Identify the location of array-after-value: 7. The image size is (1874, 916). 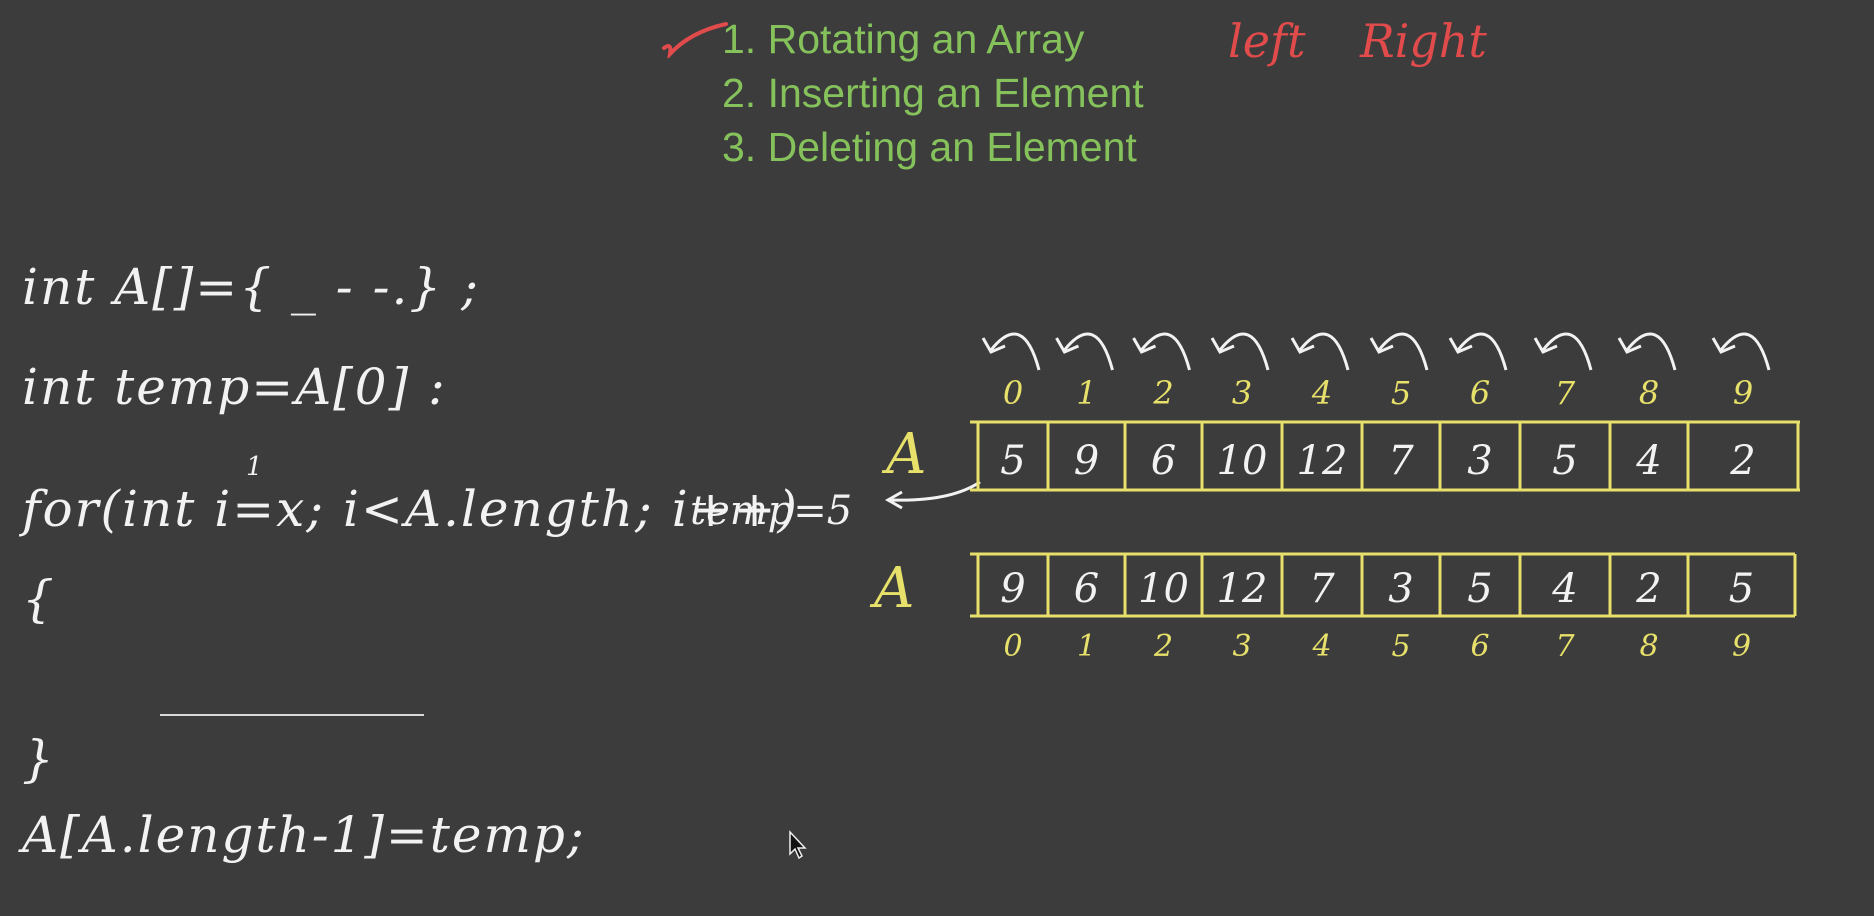
(1322, 589).